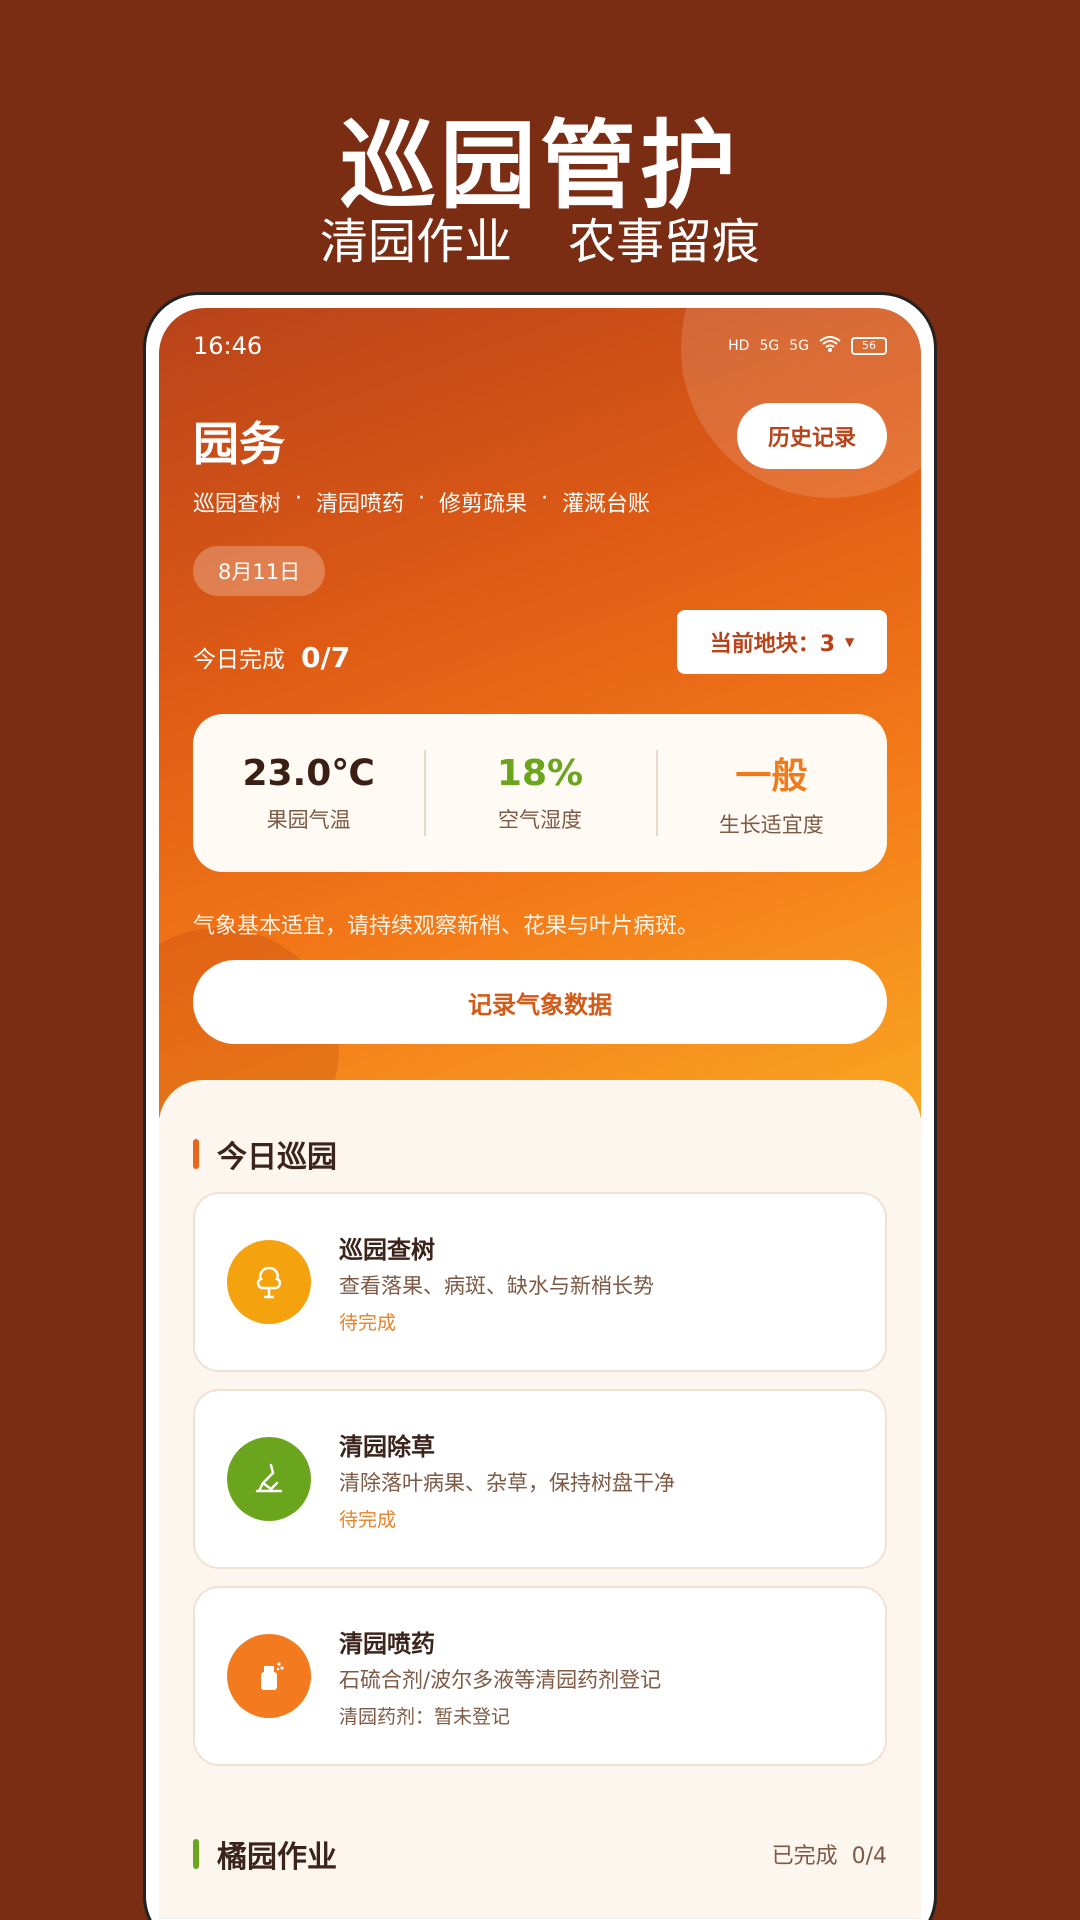  I want to click on promo-subtitle-right: 农事留痕, so click(664, 242).